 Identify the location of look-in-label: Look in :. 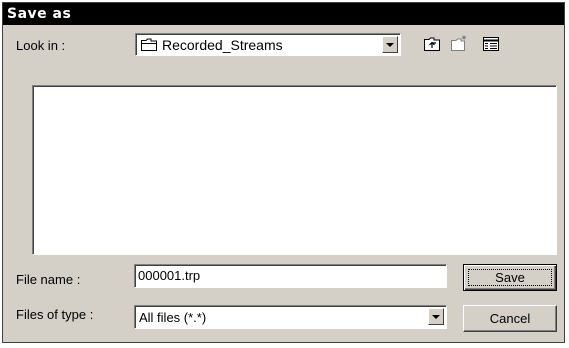
(41, 45).